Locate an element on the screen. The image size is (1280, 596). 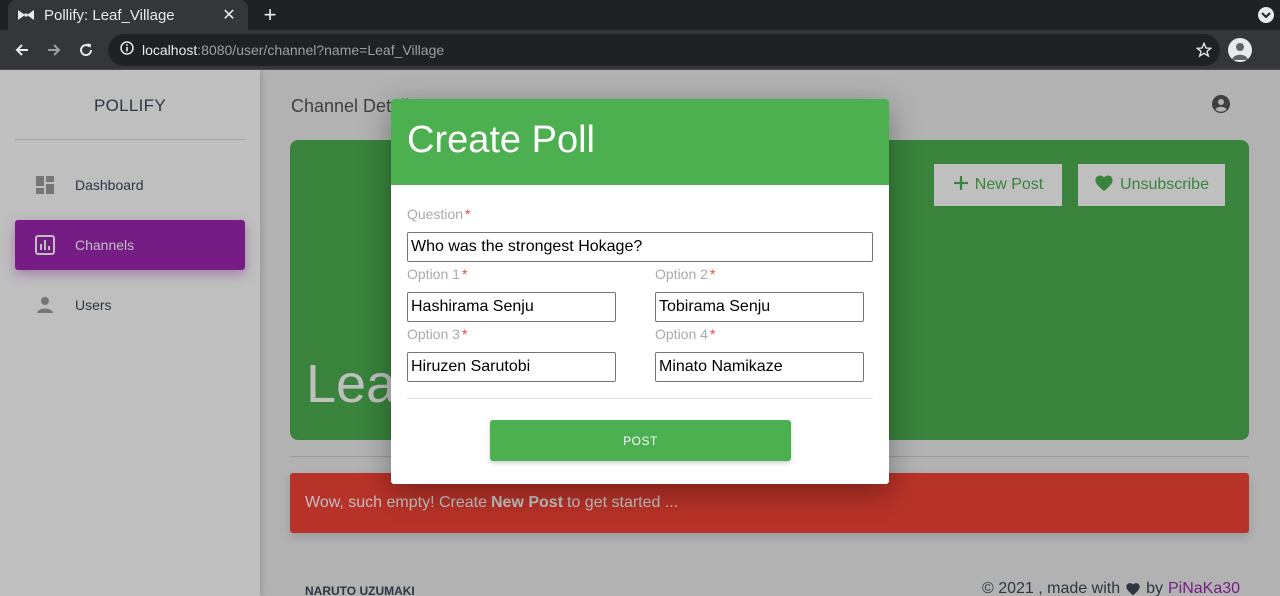
url-path: :8080/user/channel?name=Leaf_Village is located at coordinates (321, 50).